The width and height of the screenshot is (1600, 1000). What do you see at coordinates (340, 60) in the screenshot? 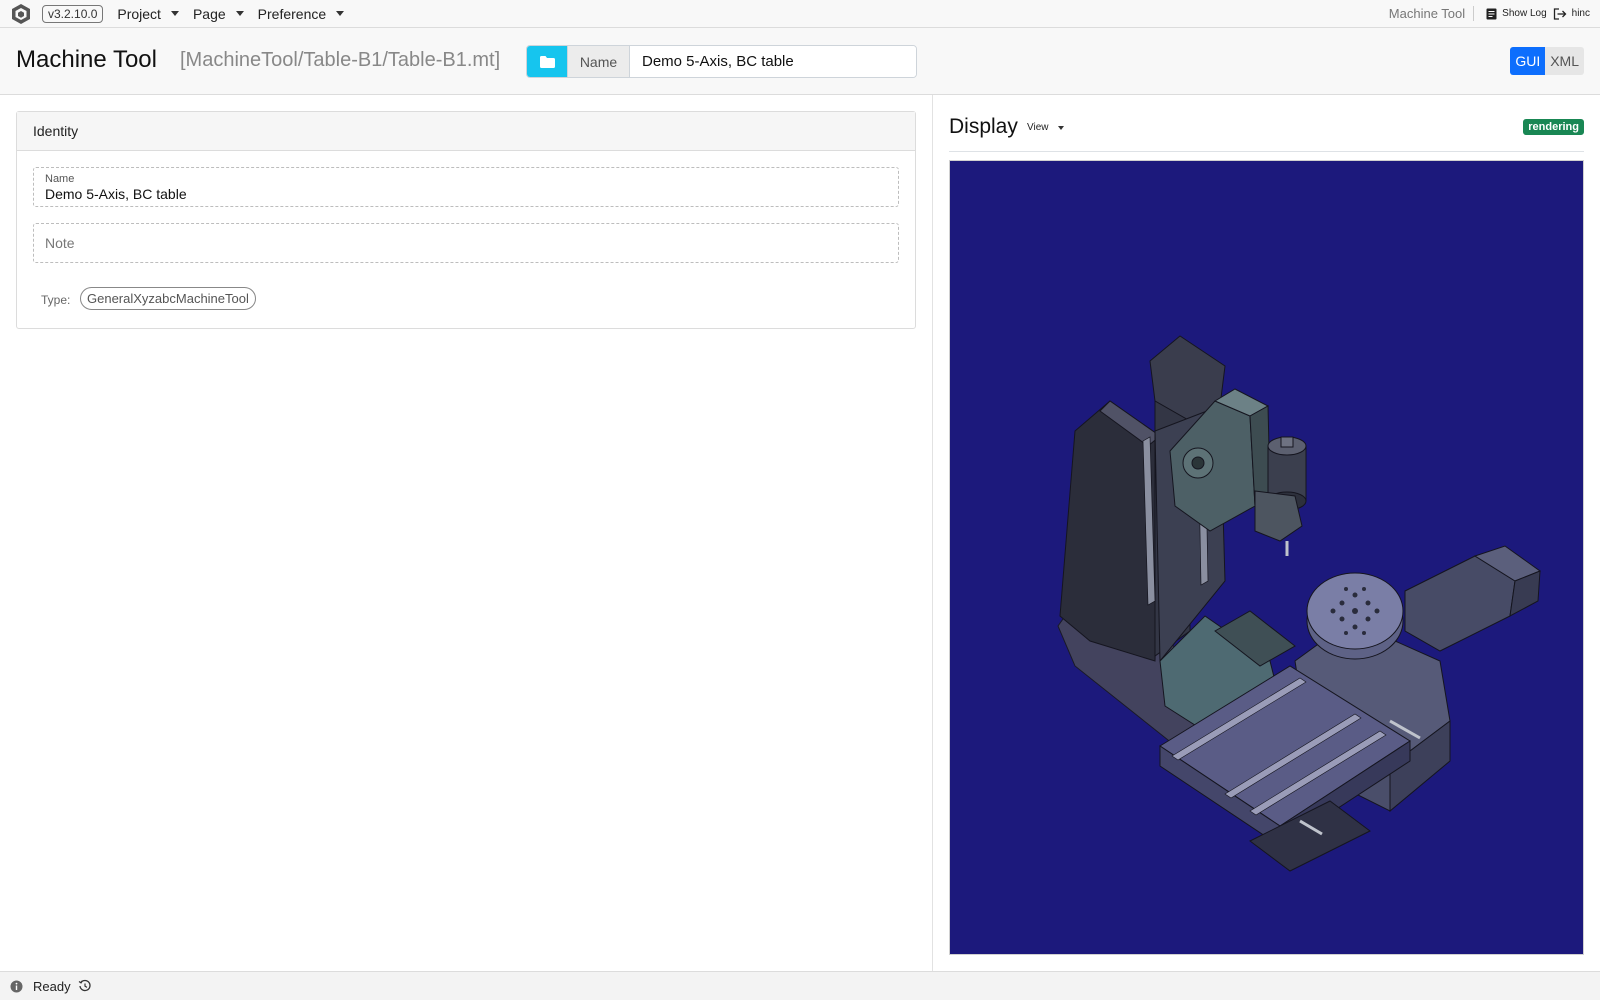
I see `file-path: [MachineTool/Table-B1/Table-B1.mt]` at bounding box center [340, 60].